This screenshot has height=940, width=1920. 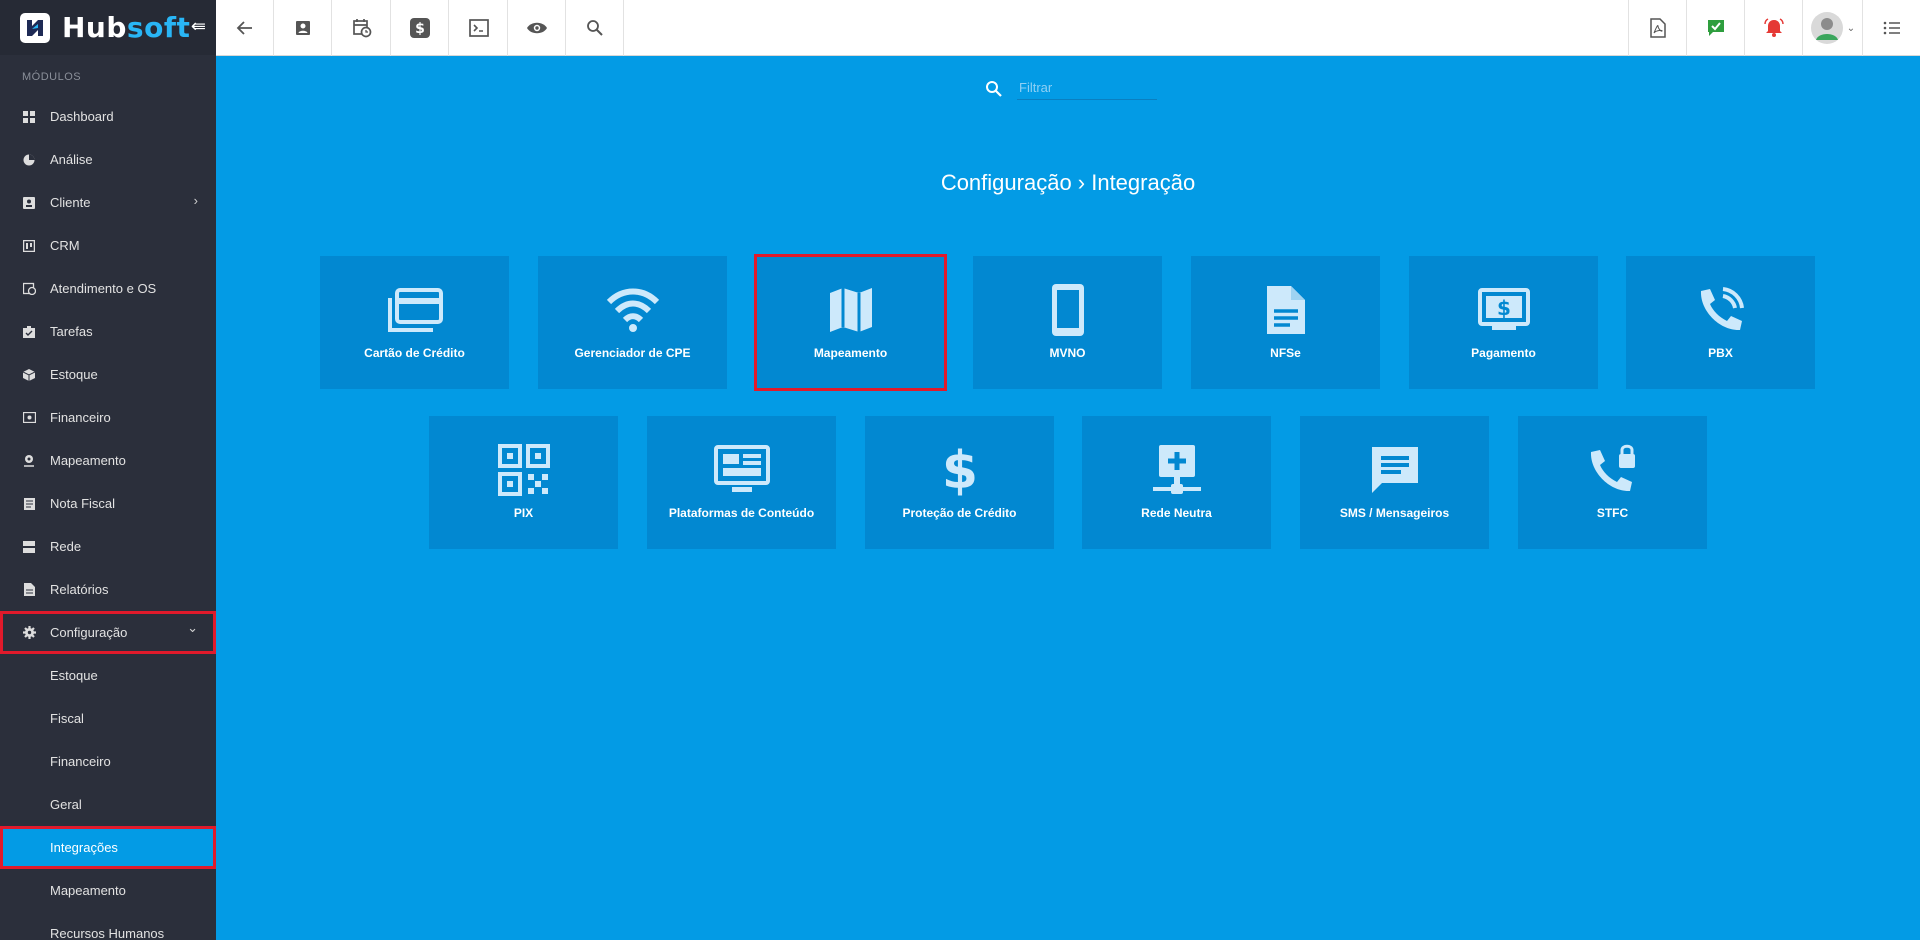 I want to click on logo-text: Hubsoft, so click(x=126, y=27).